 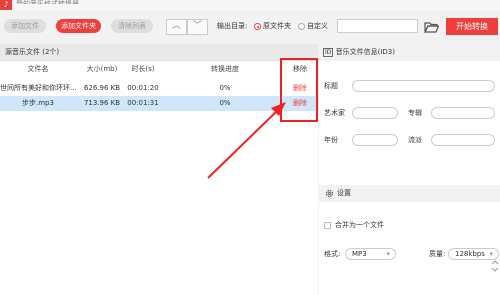 What do you see at coordinates (143, 103) in the screenshot?
I see `file-duration-cell: 00:01:31` at bounding box center [143, 103].